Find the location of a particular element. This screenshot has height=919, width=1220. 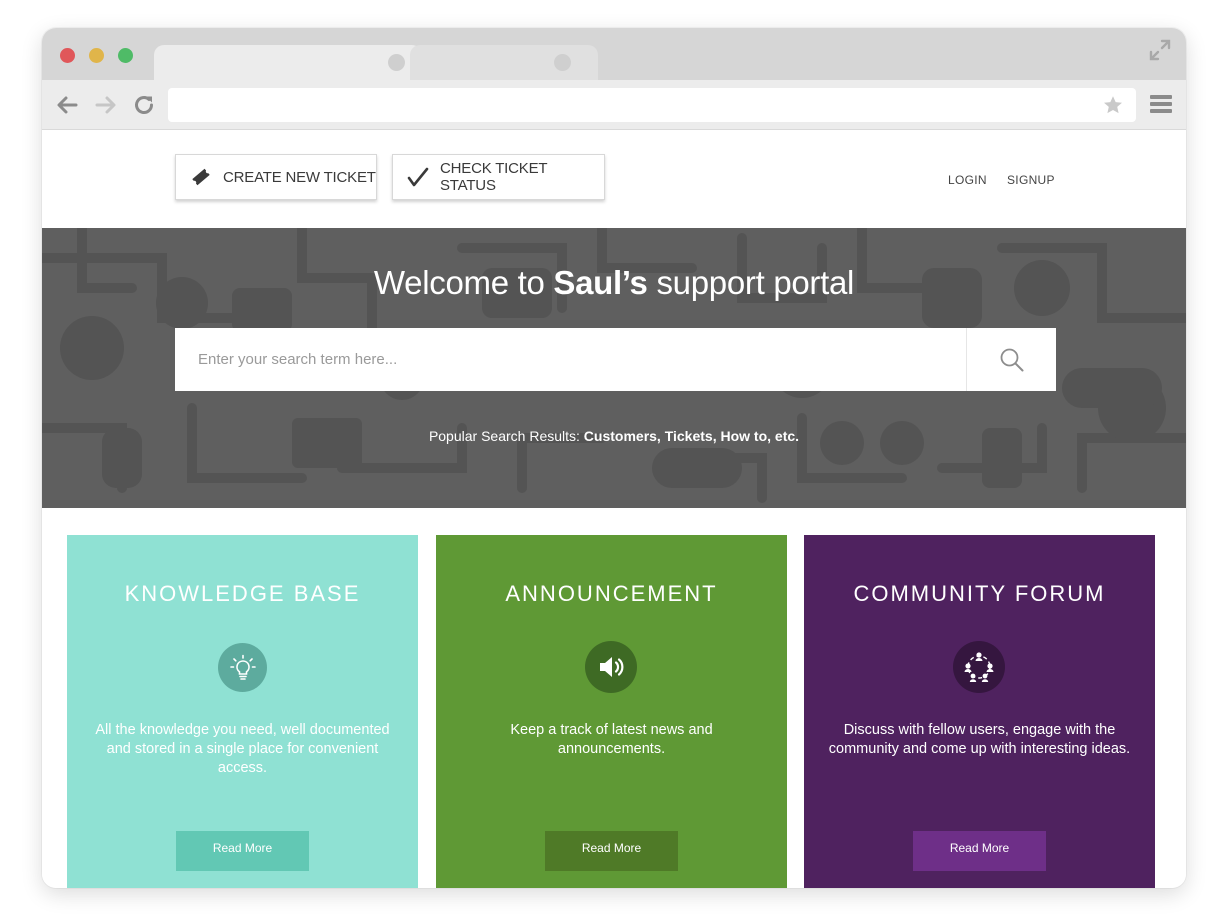

check-ticket-status-button: CHECK TICKET STATUS is located at coordinates (498, 177).